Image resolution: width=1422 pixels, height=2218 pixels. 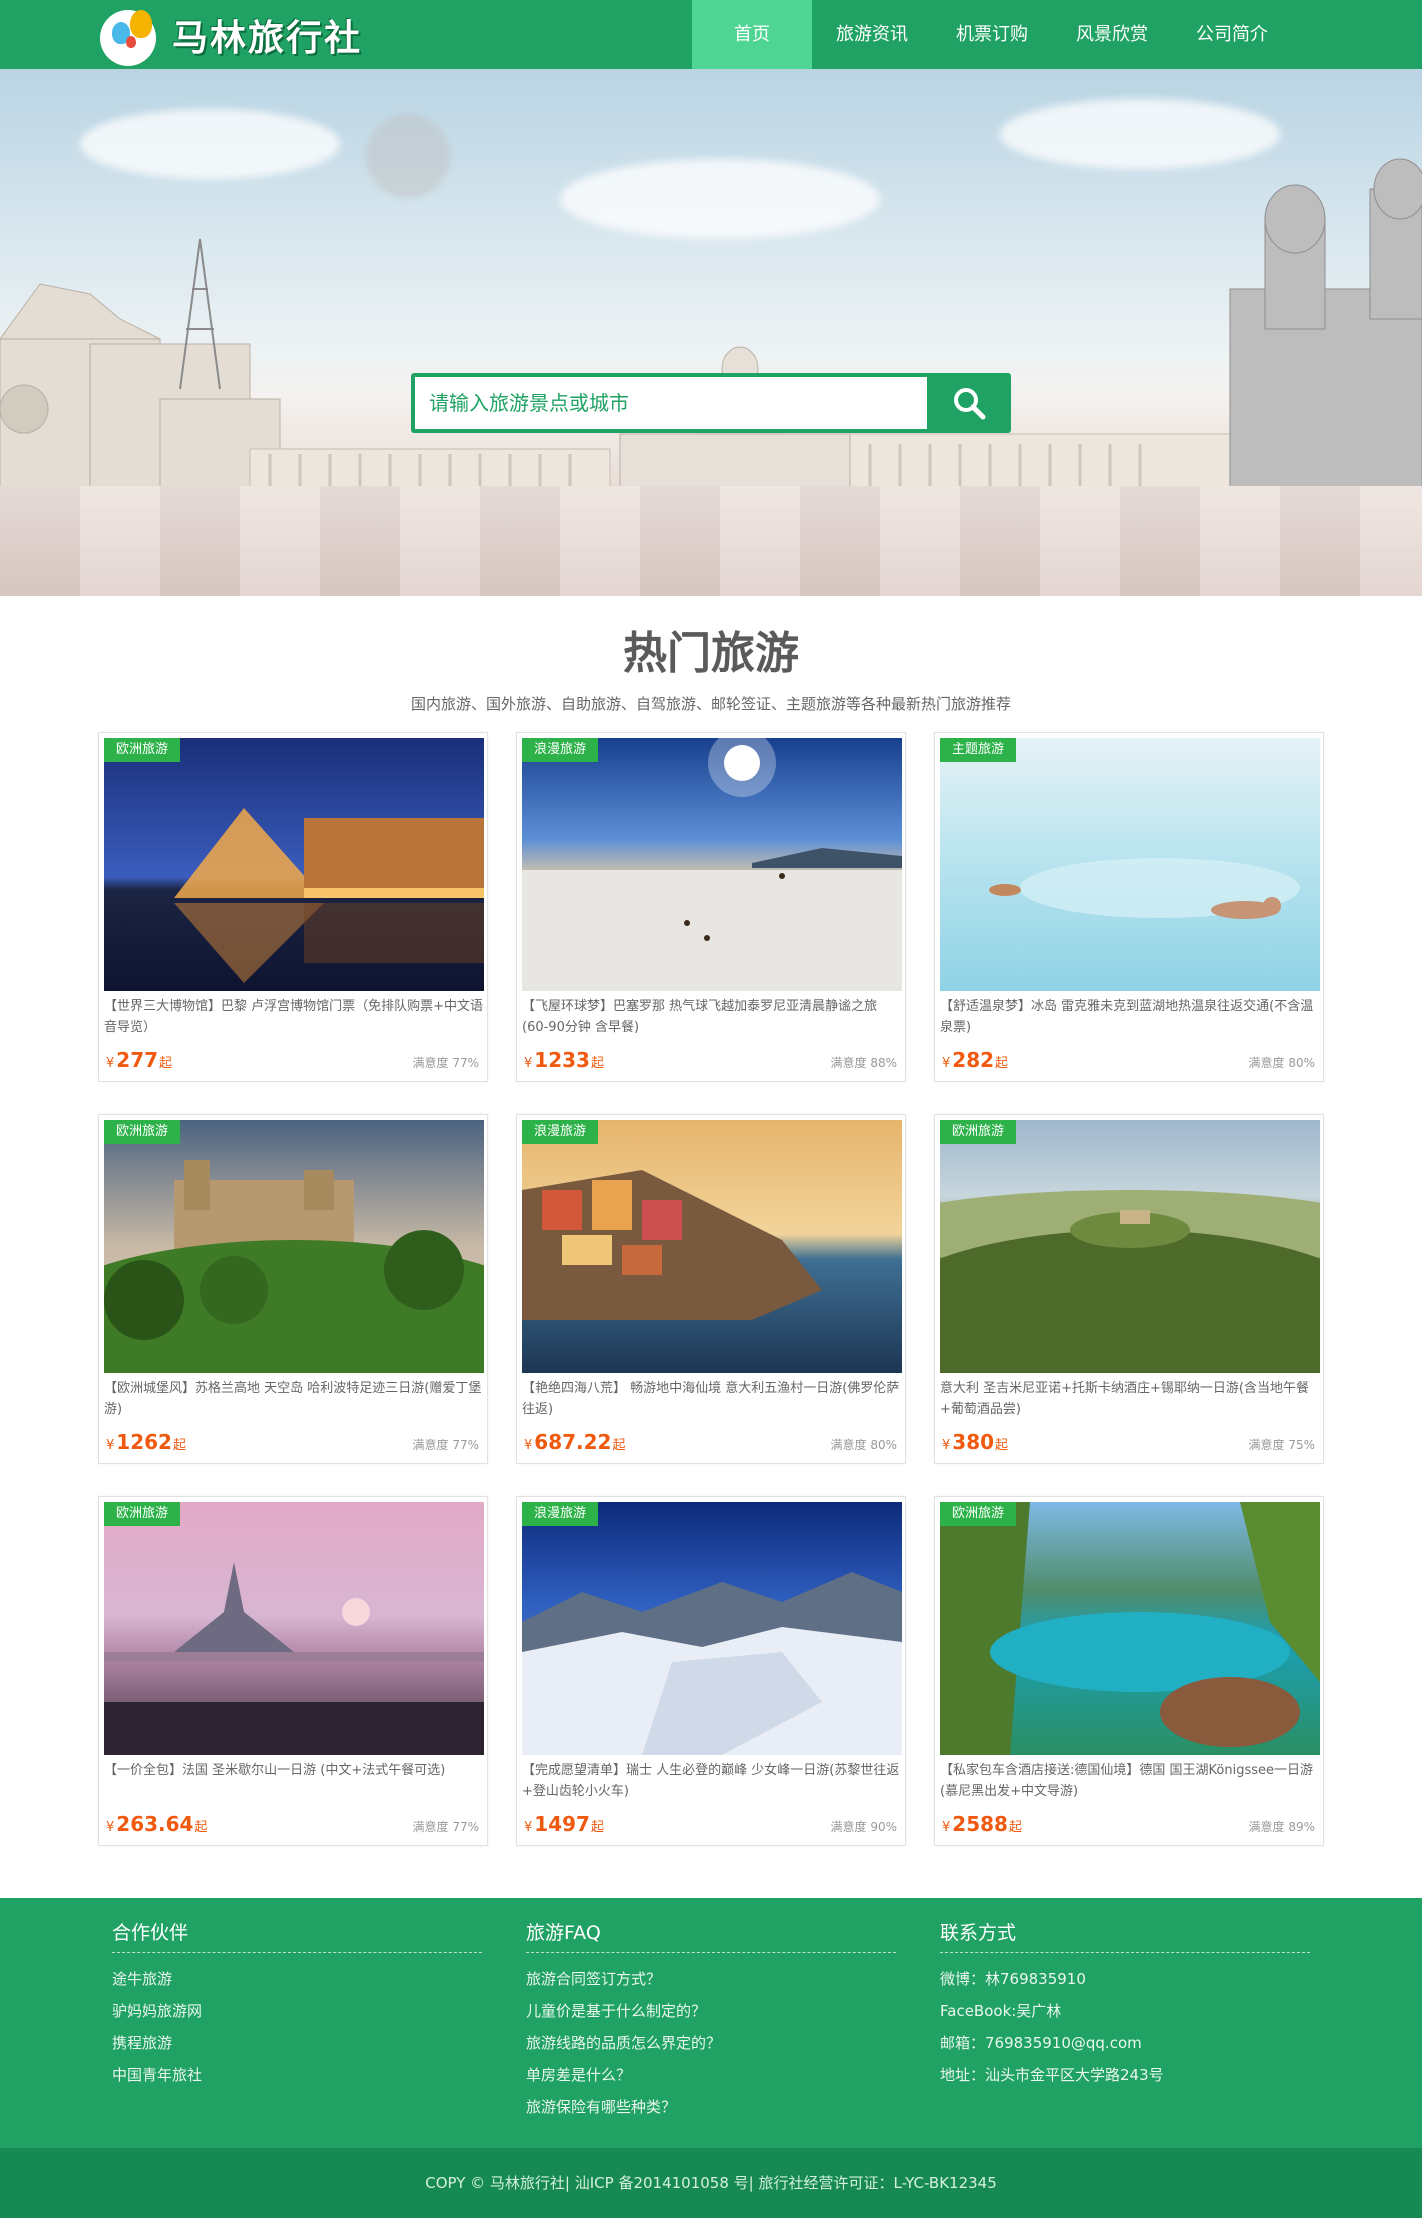 What do you see at coordinates (575, 1442) in the screenshot?
I see `tour-price: ¥687.22起` at bounding box center [575, 1442].